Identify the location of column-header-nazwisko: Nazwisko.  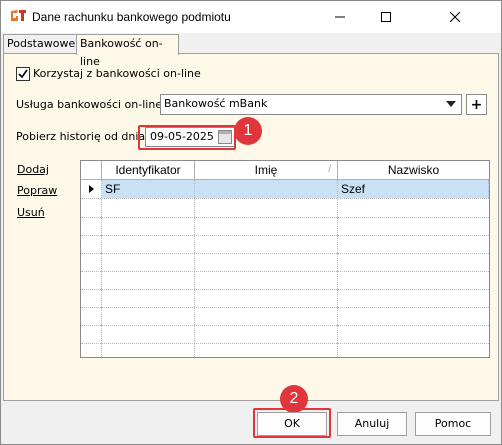
(413, 170).